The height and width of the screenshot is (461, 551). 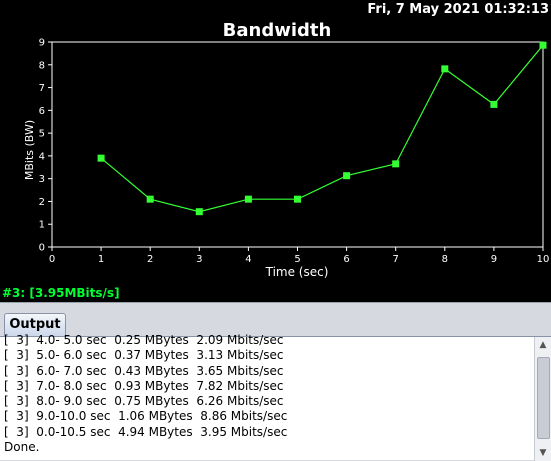 I want to click on tab-bar: Output, so click(x=275, y=319).